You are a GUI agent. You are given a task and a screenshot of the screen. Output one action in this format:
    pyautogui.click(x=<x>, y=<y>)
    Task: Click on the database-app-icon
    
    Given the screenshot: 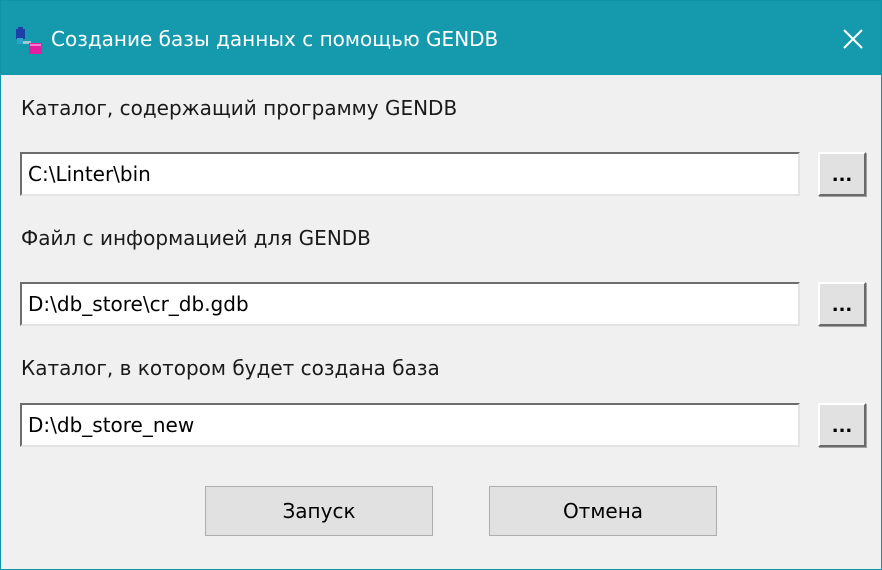 What is the action you would take?
    pyautogui.click(x=29, y=40)
    